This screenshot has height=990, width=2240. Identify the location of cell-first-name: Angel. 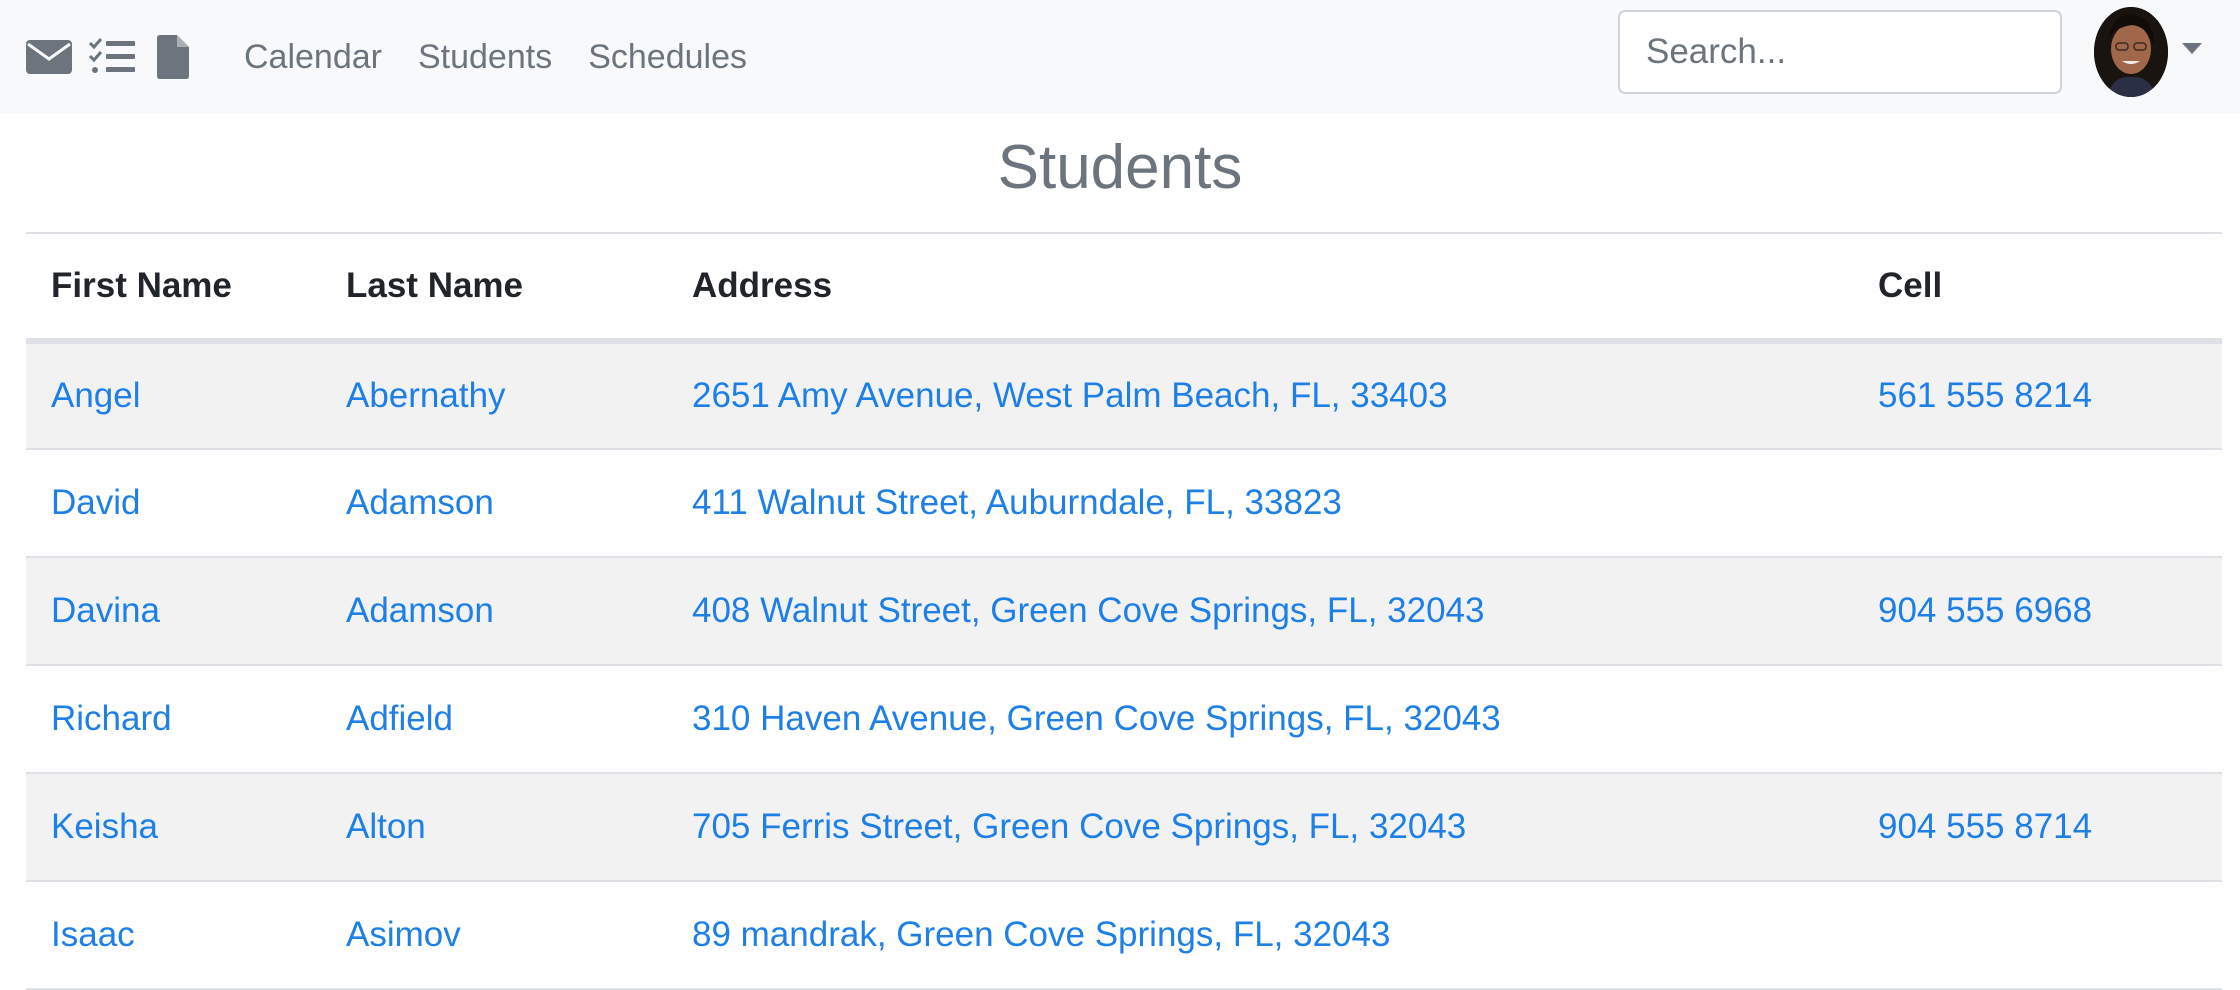
(173, 395).